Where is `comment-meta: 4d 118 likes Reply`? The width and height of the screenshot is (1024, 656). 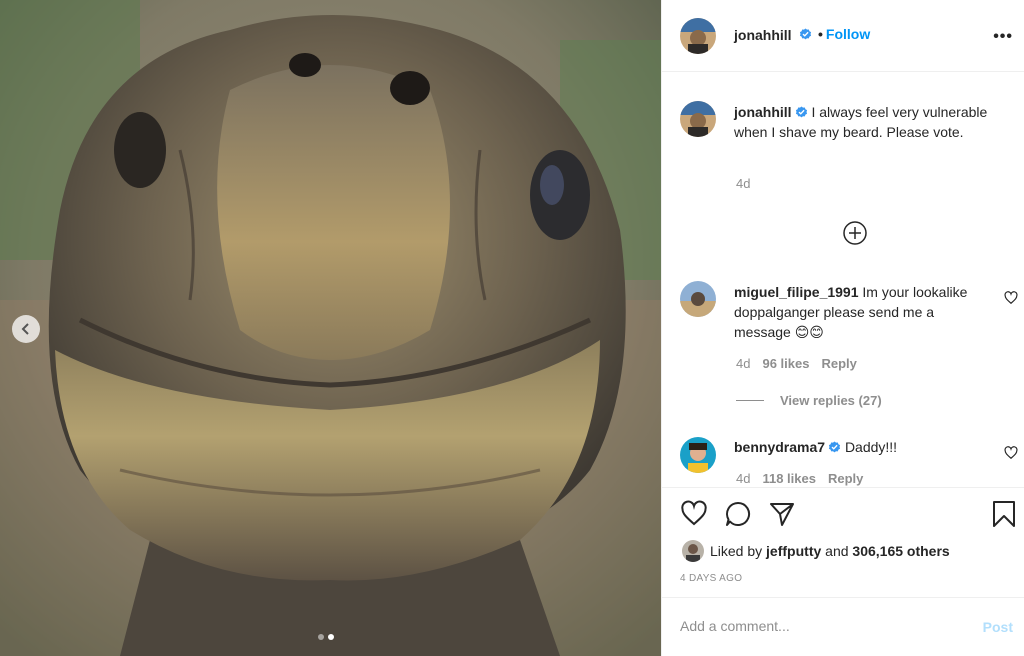
comment-meta: 4d 118 likes Reply is located at coordinates (805, 478).